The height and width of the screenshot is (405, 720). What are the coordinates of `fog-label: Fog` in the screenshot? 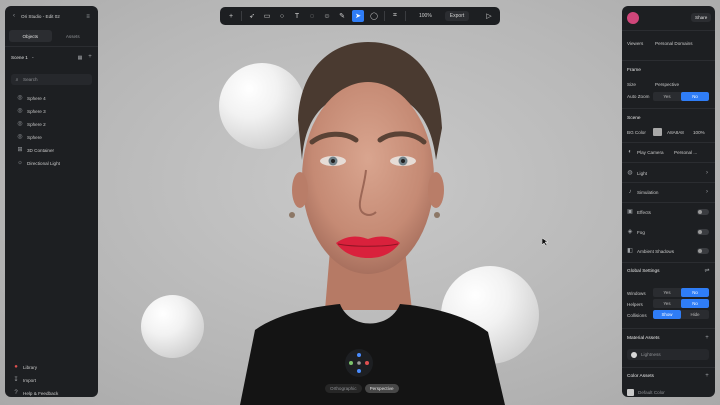 It's located at (641, 232).